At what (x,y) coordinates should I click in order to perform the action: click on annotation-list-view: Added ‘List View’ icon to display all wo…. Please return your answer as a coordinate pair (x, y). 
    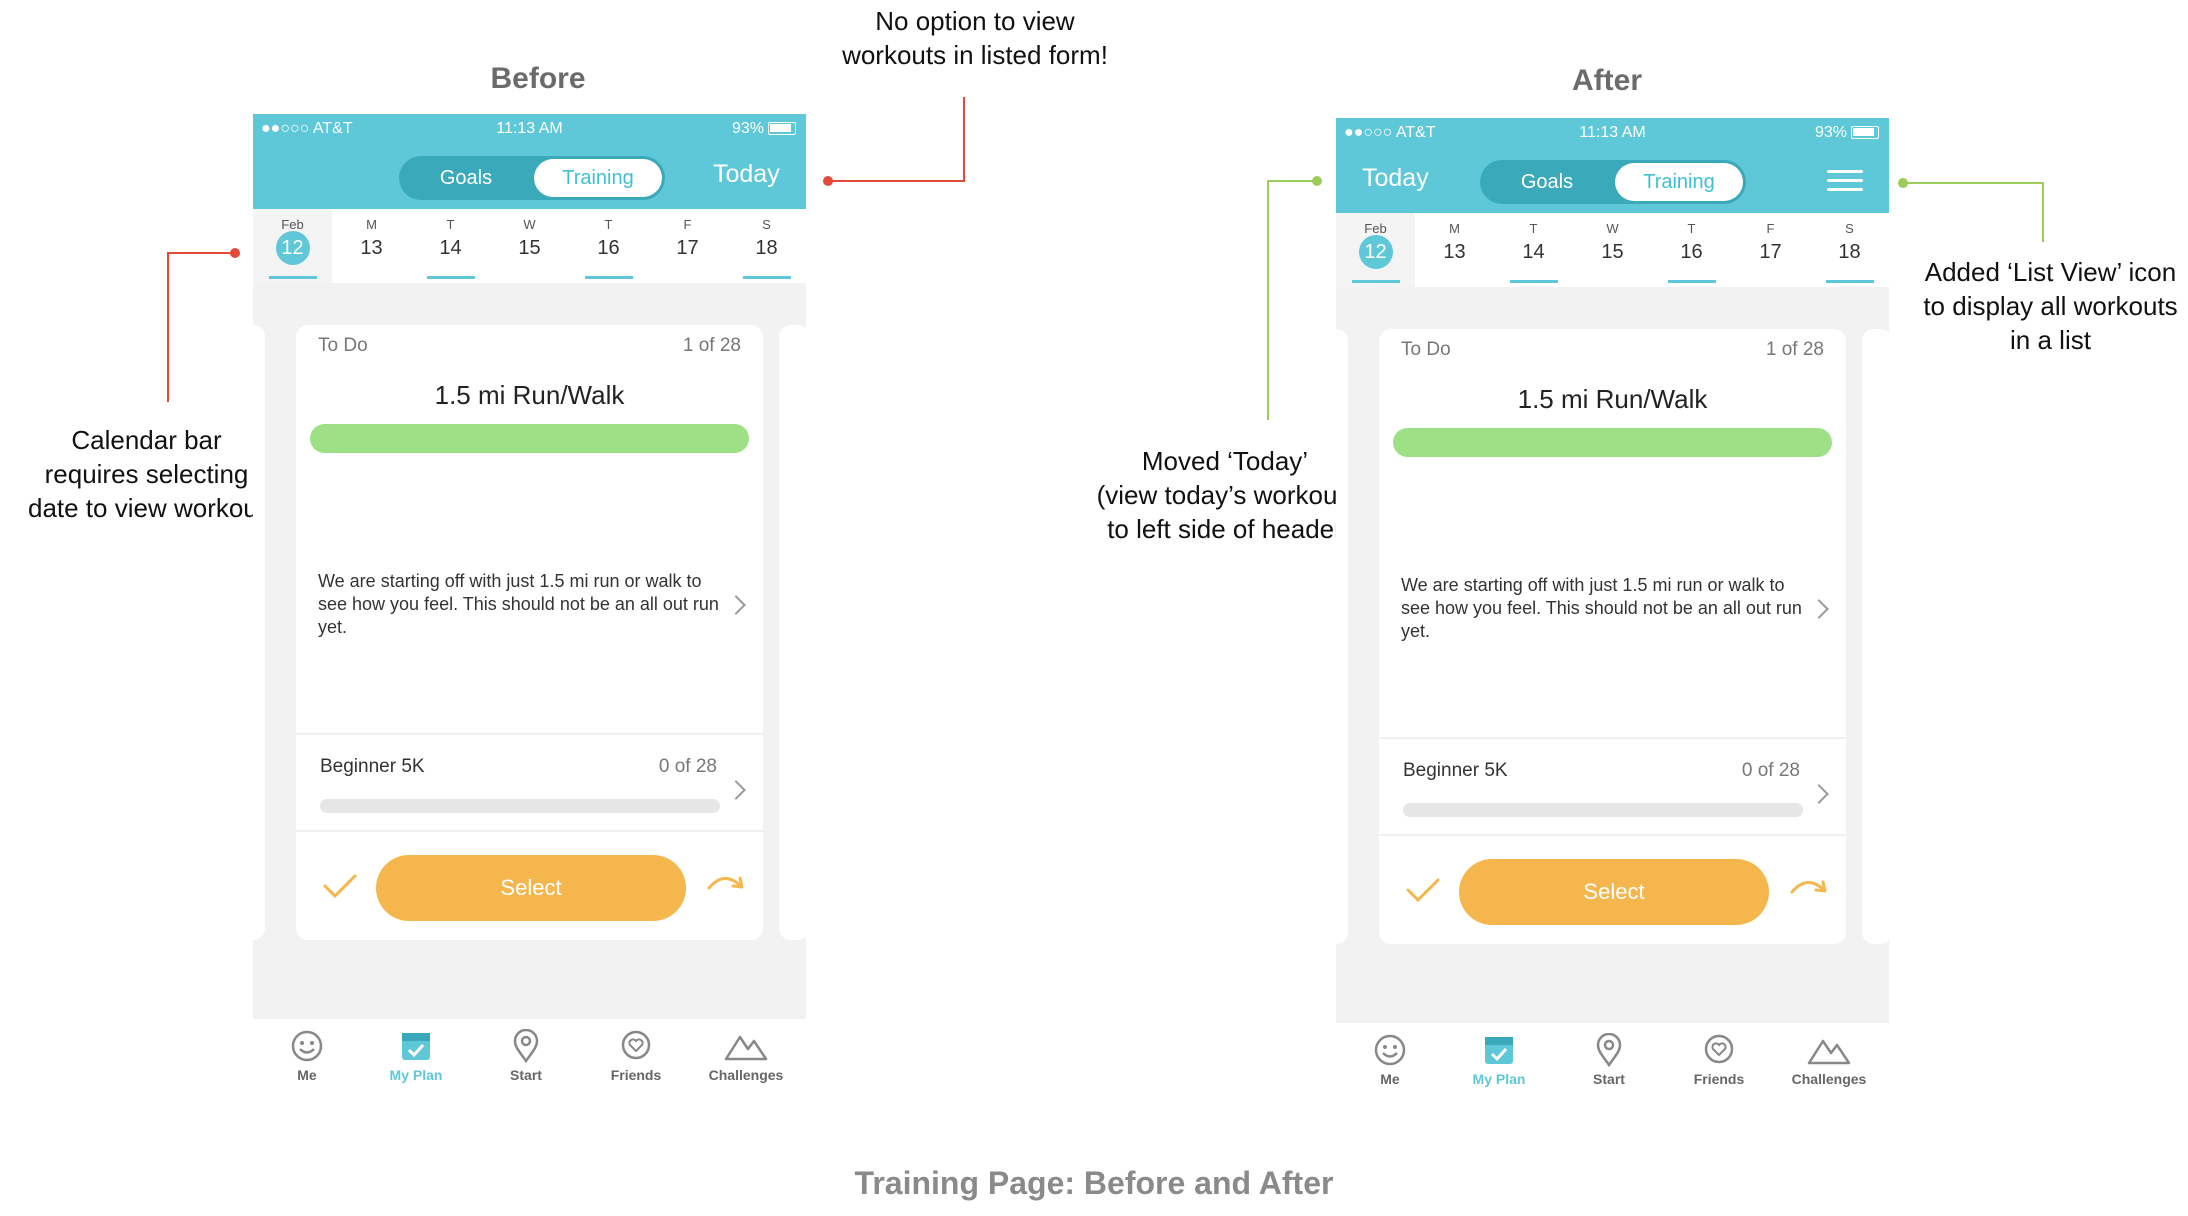
    Looking at the image, I should click on (2050, 306).